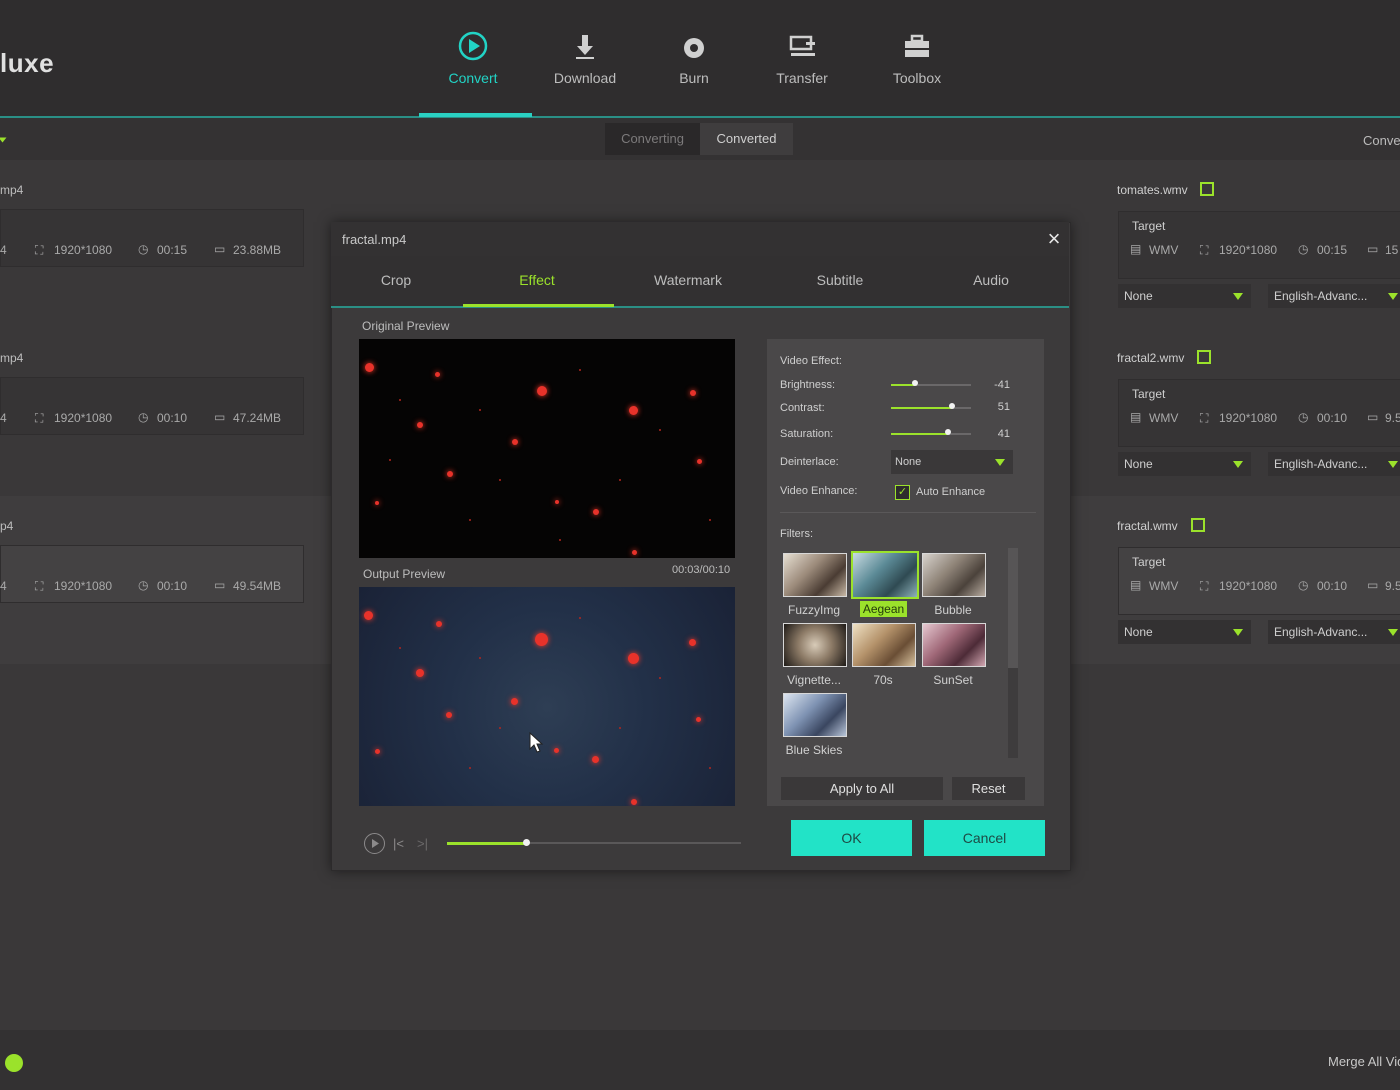 The height and width of the screenshot is (1090, 1400). Describe the element at coordinates (152, 406) in the screenshot. I see `source-info-box` at that location.